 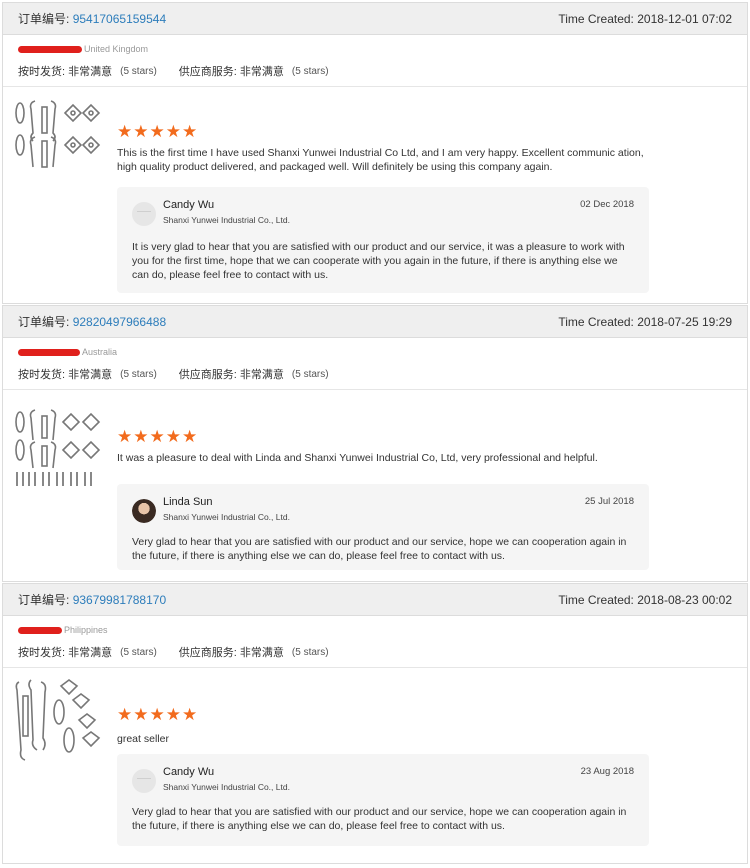 I want to click on time-created-value: 2018-08-23 00:02, so click(x=684, y=599).